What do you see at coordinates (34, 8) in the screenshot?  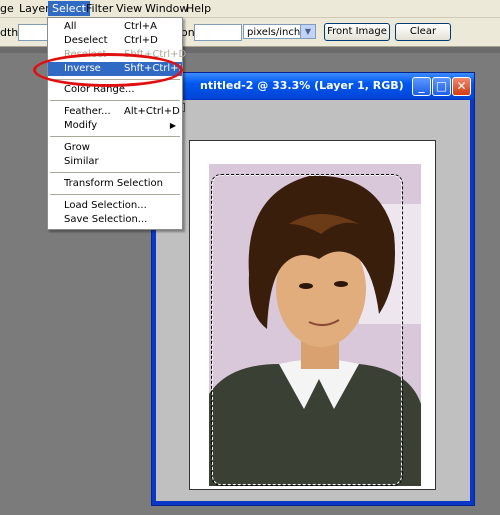 I see `menu-layer: Layer` at bounding box center [34, 8].